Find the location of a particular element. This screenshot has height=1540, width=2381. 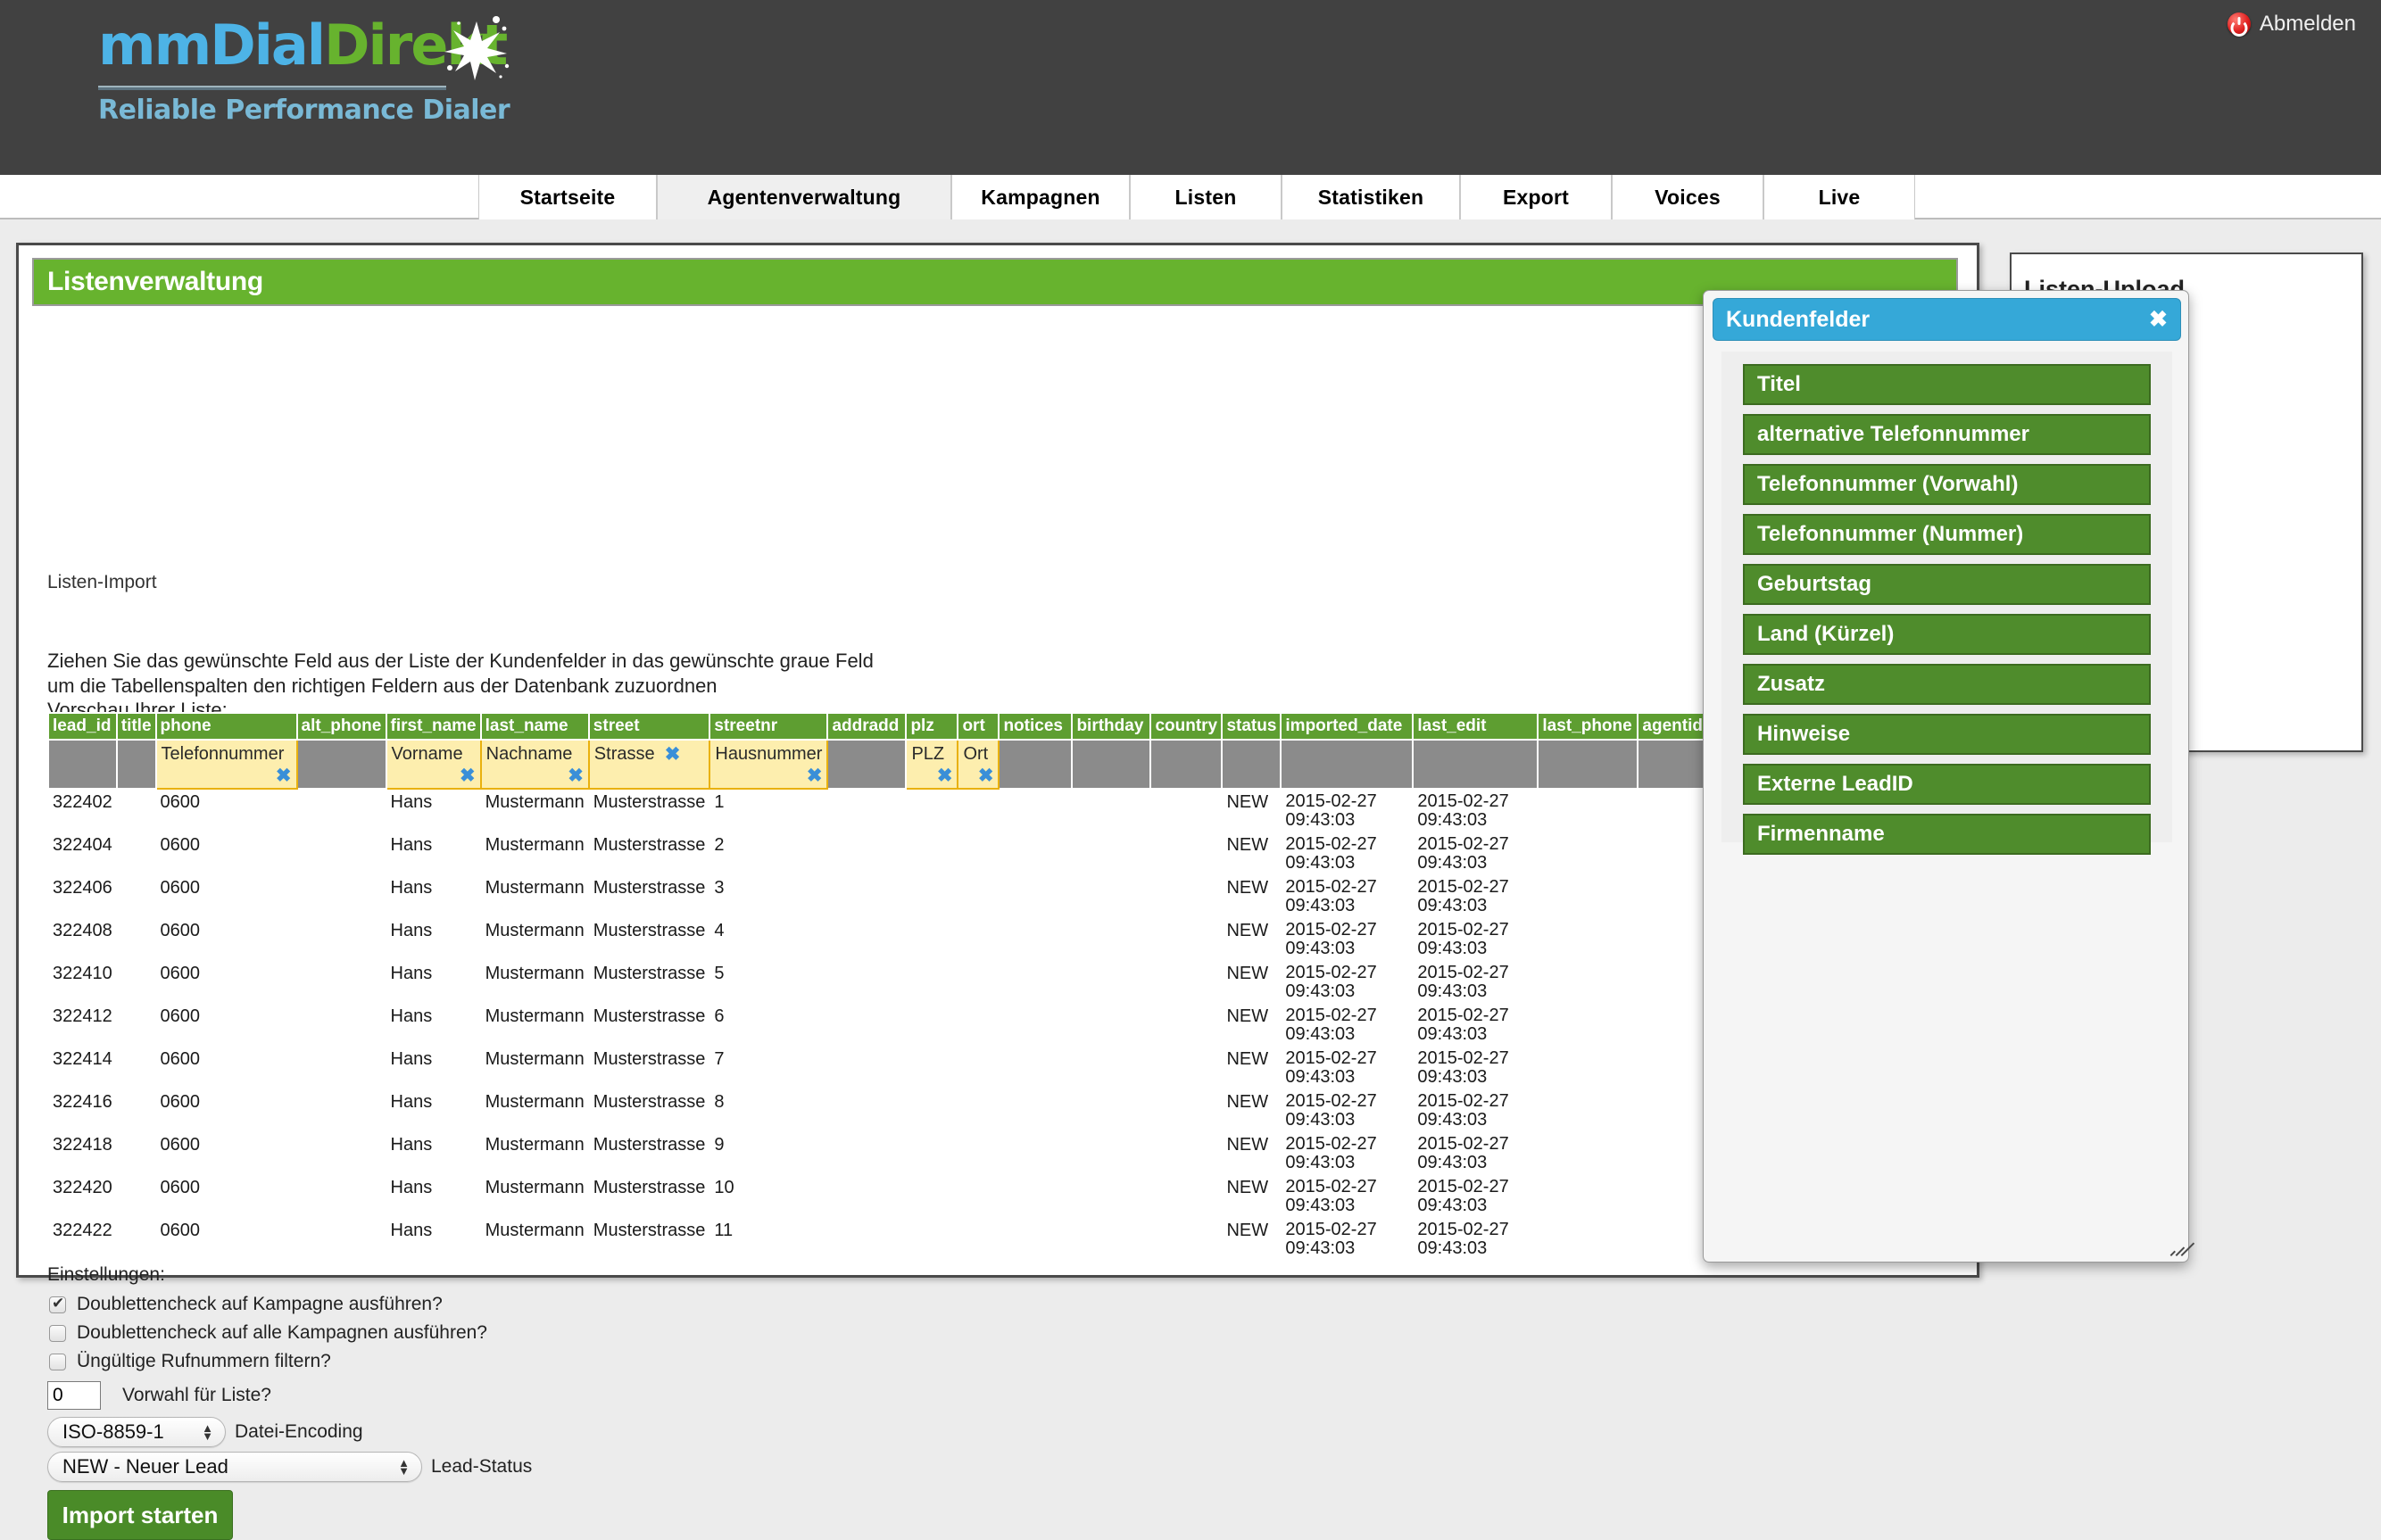

cell-status: NEW is located at coordinates (1247, 888).